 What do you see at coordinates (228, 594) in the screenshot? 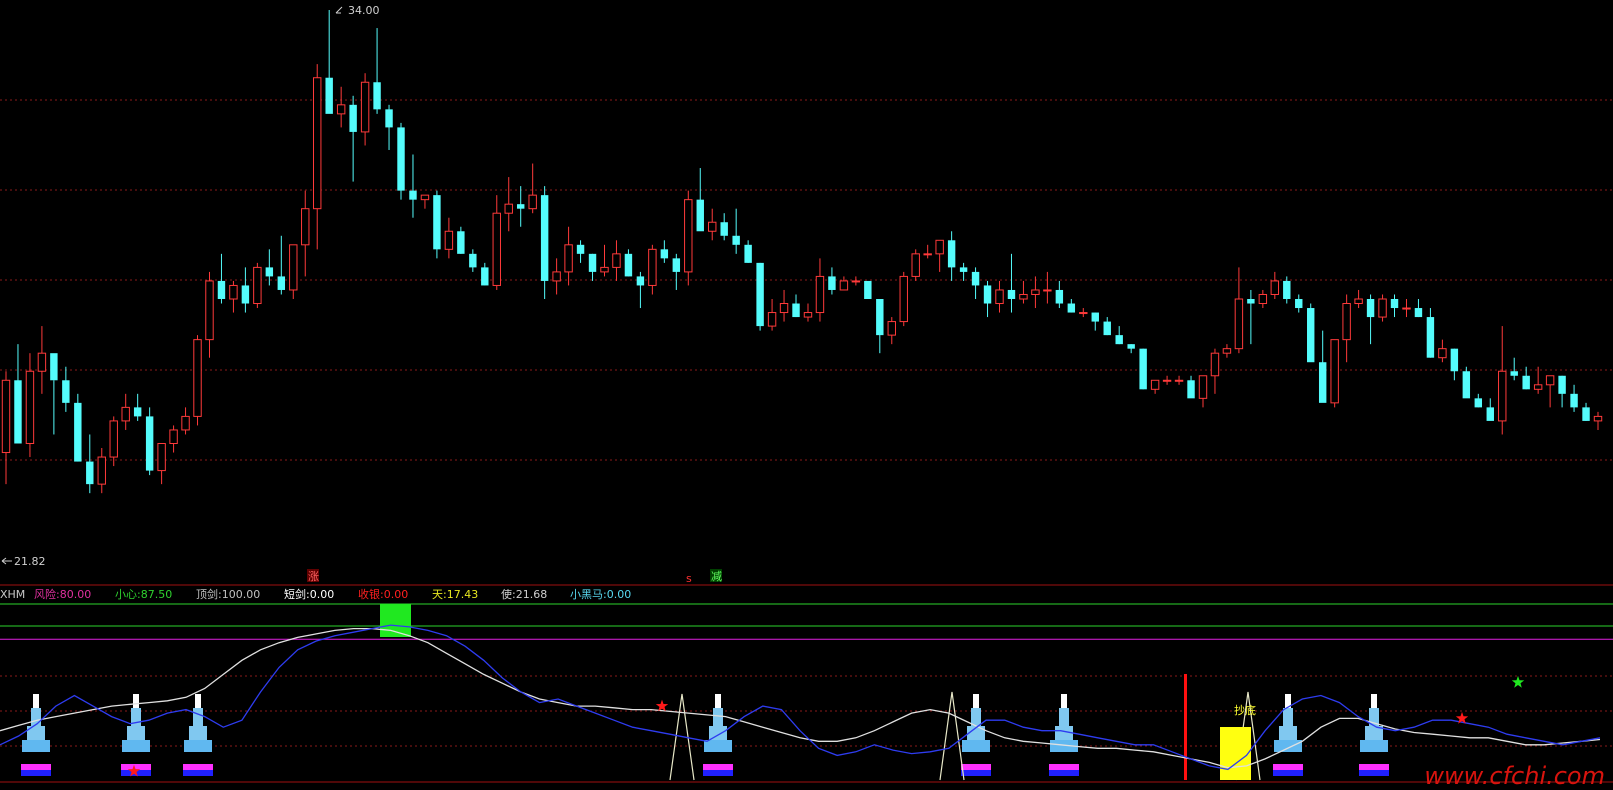
I see `legend-item: 顶剑:100.00` at bounding box center [228, 594].